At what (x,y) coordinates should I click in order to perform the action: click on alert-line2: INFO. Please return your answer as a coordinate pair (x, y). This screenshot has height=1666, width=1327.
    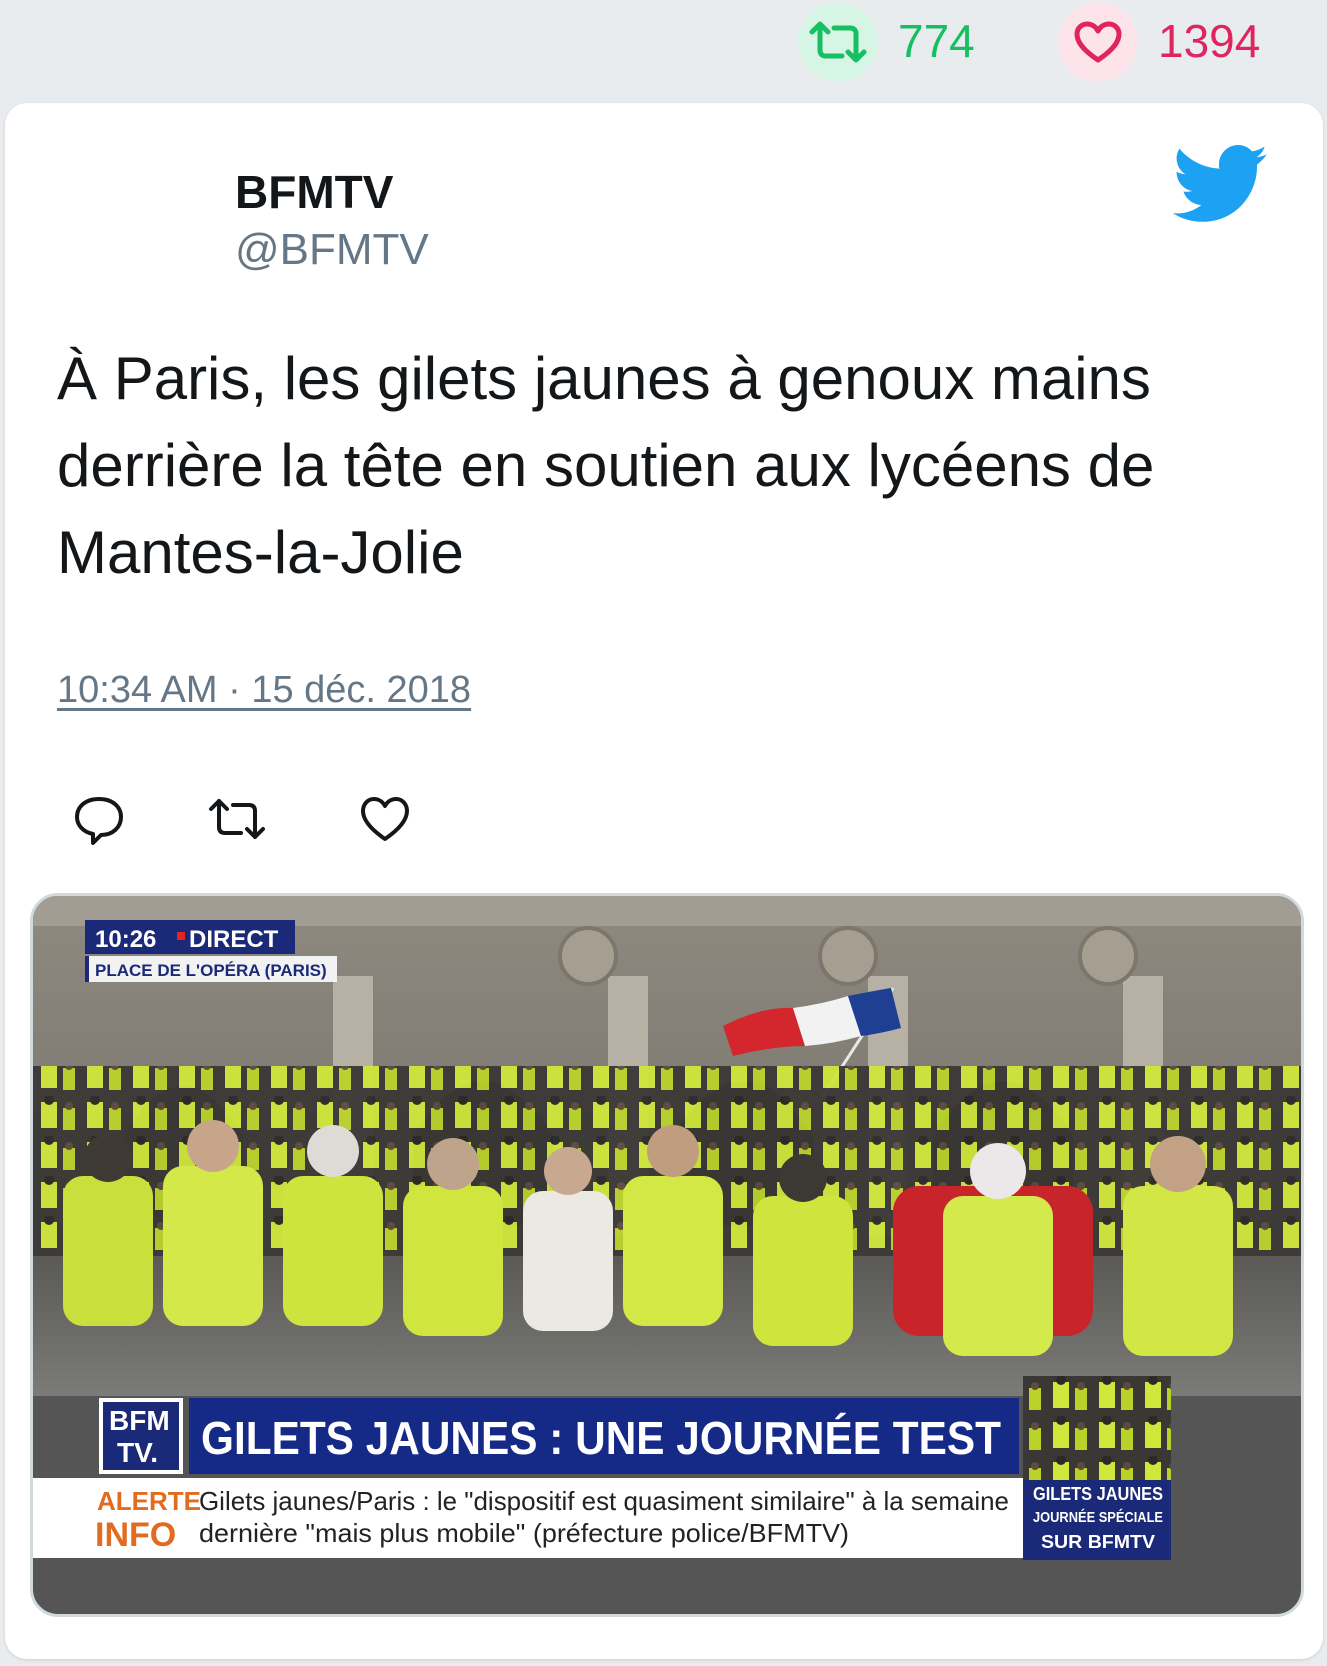
    Looking at the image, I should click on (135, 1535).